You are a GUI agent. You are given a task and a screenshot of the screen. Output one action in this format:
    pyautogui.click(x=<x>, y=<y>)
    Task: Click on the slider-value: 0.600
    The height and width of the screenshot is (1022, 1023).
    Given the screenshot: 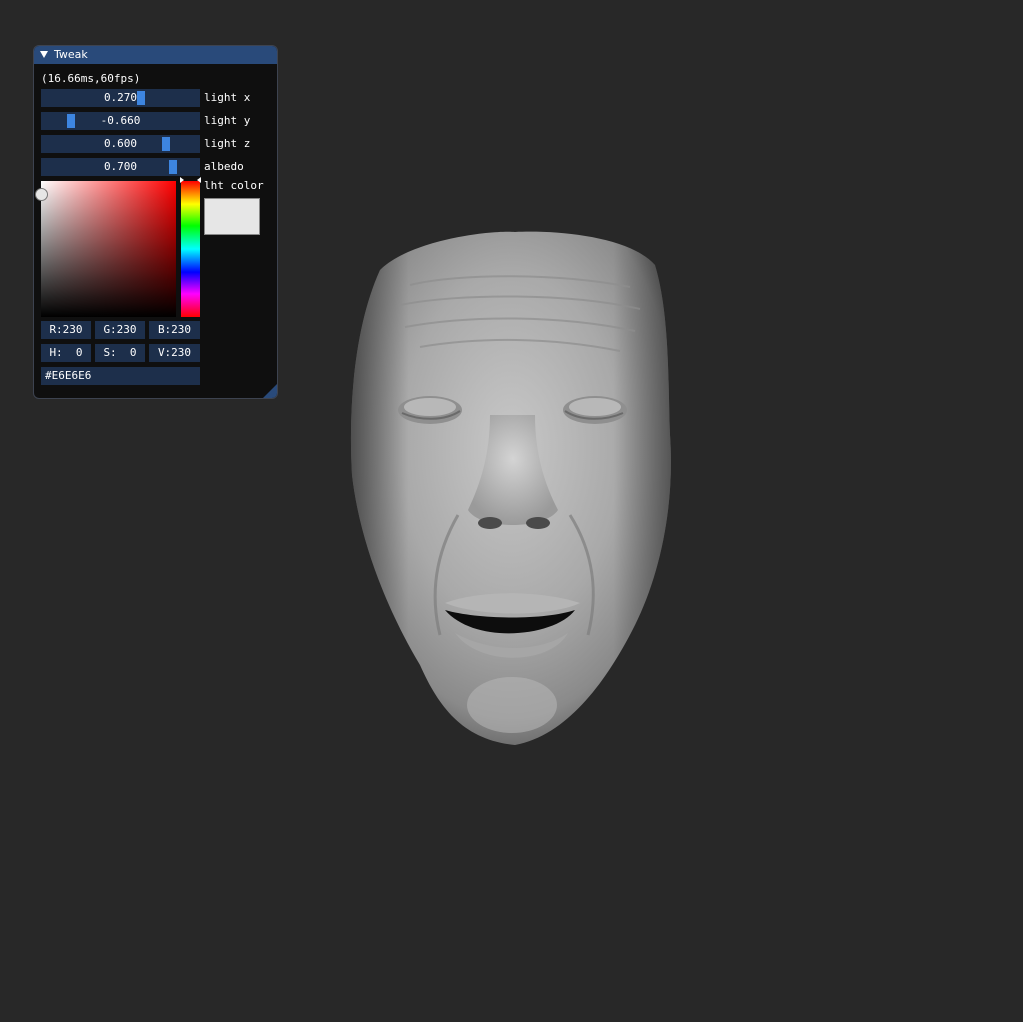 What is the action you would take?
    pyautogui.click(x=120, y=143)
    